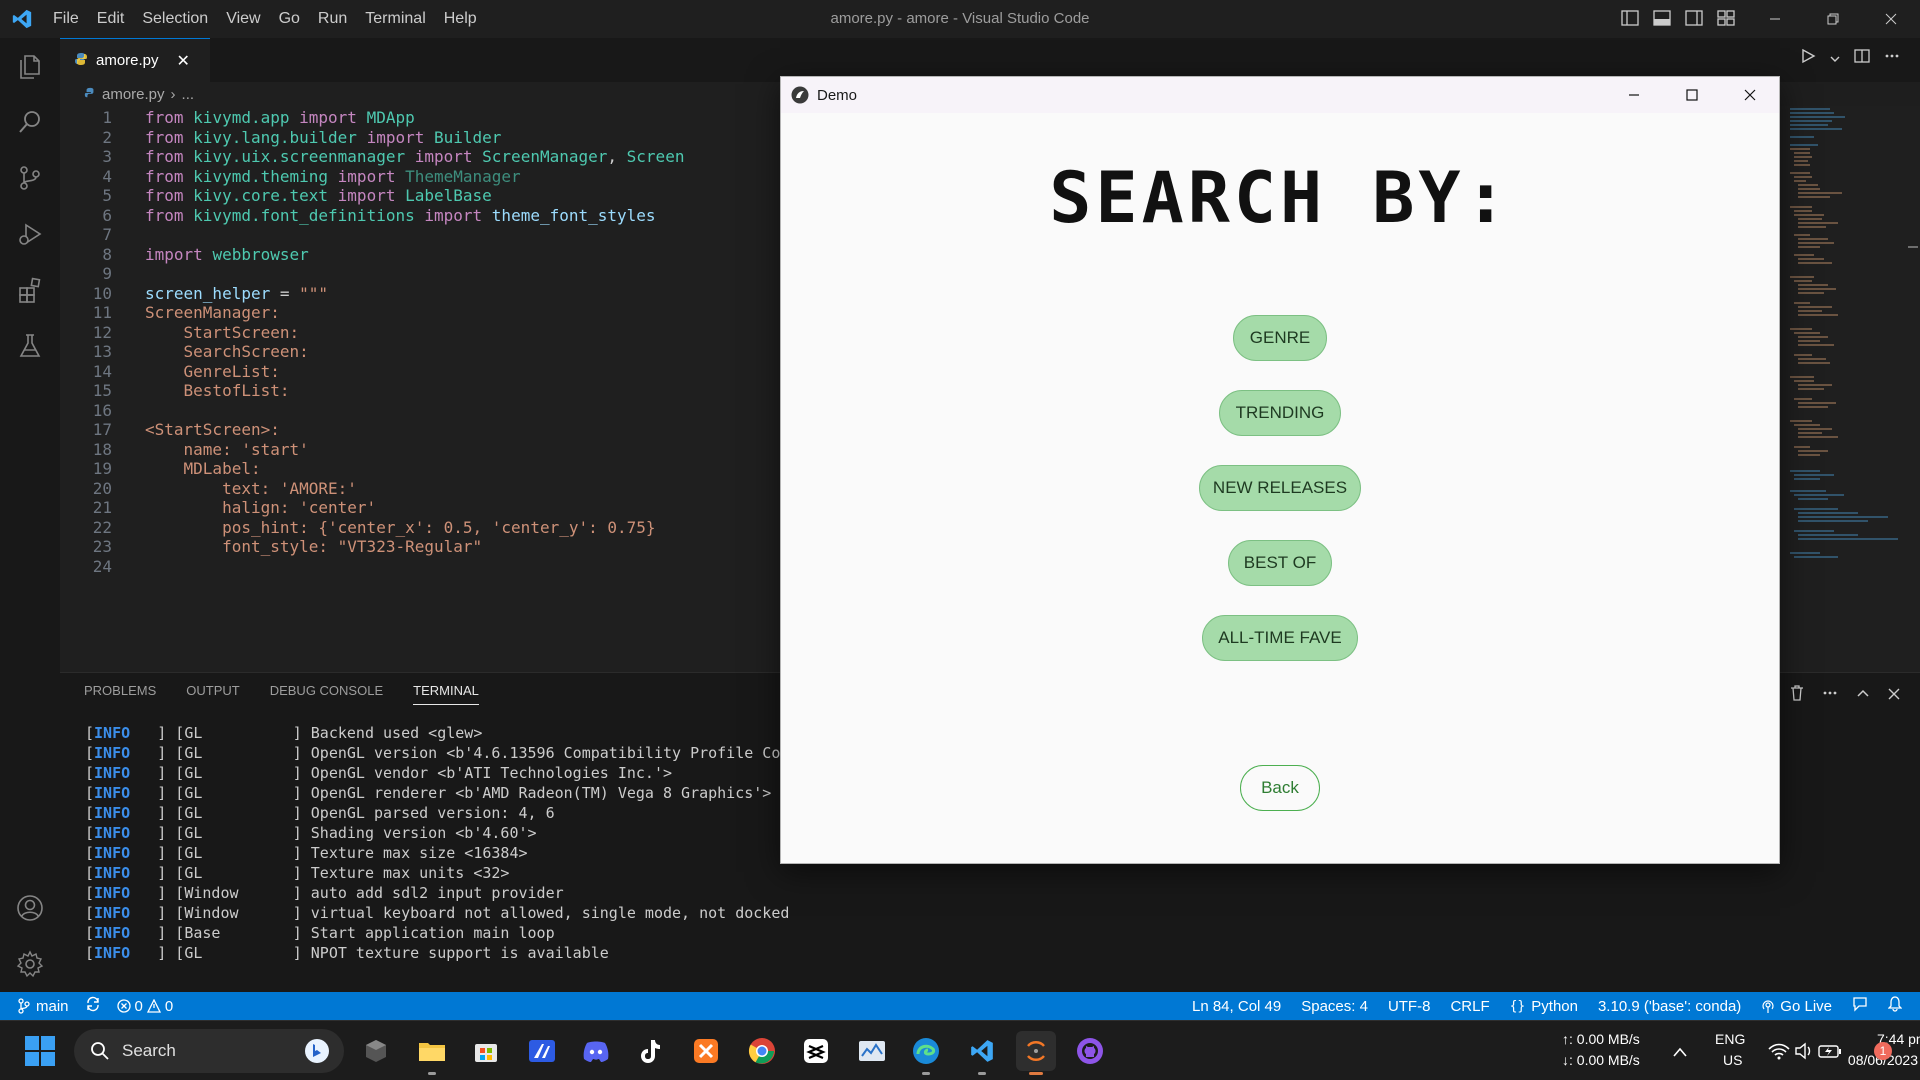 Image resolution: width=1920 pixels, height=1080 pixels. Describe the element at coordinates (486, 1051) in the screenshot. I see `taskbar-app-store-icon` at that location.